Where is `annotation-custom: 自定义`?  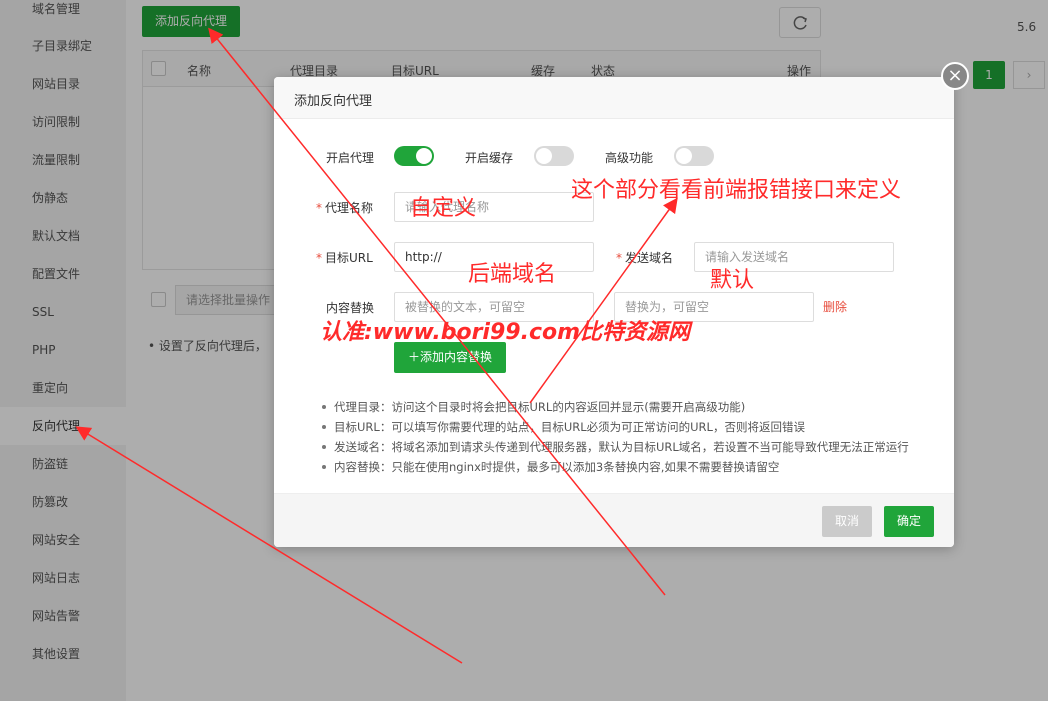
annotation-custom: 自定义 is located at coordinates (443, 208).